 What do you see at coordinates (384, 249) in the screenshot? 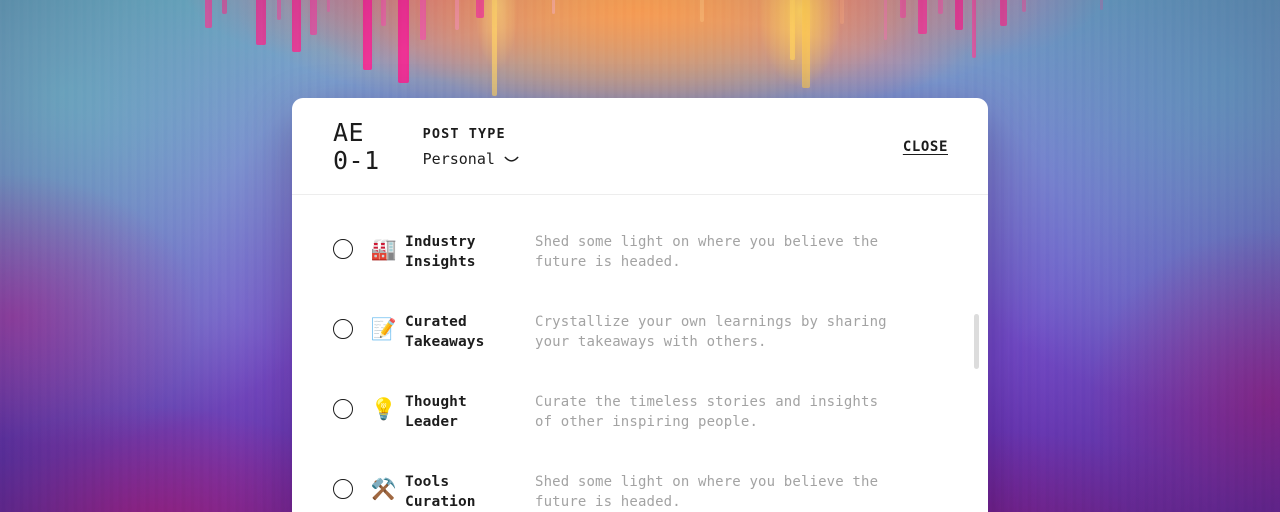
I see `factory-emoji: 🏭` at bounding box center [384, 249].